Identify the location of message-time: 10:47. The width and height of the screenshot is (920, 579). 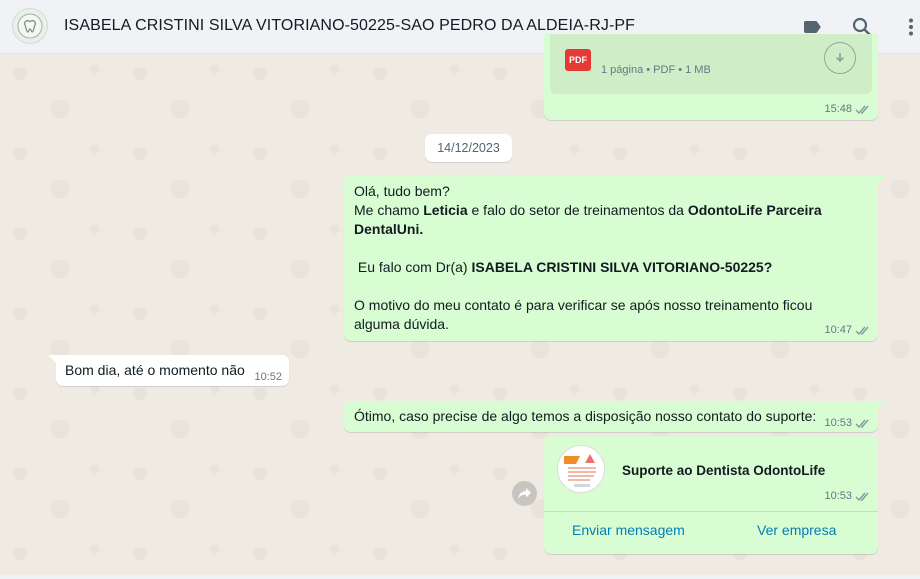
(838, 330).